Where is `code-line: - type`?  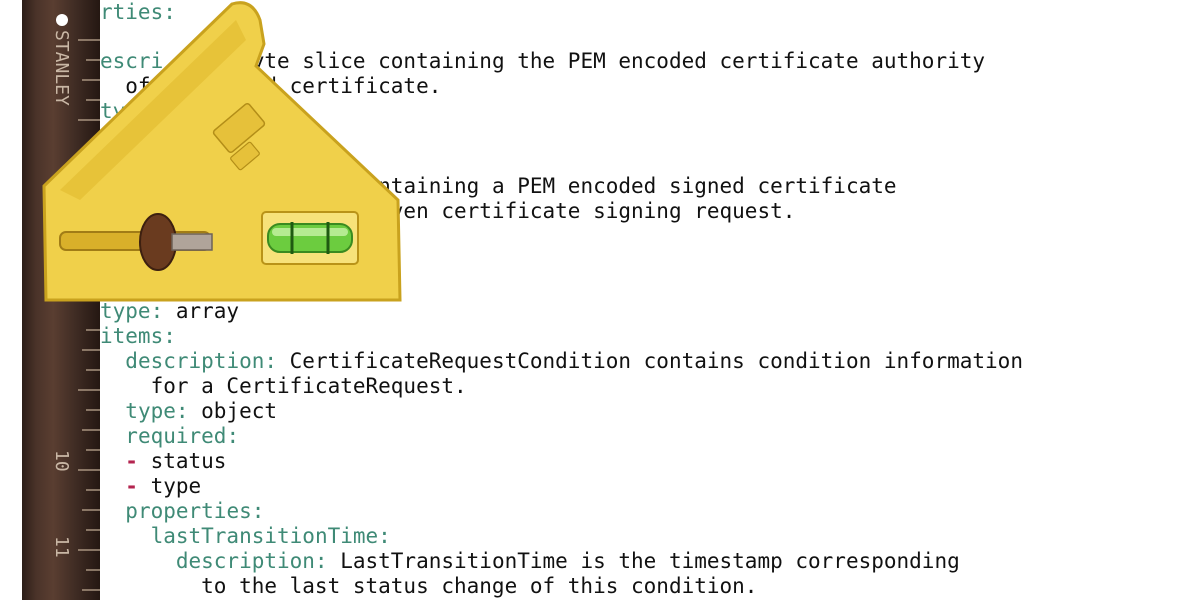
code-line: - type is located at coordinates (163, 486).